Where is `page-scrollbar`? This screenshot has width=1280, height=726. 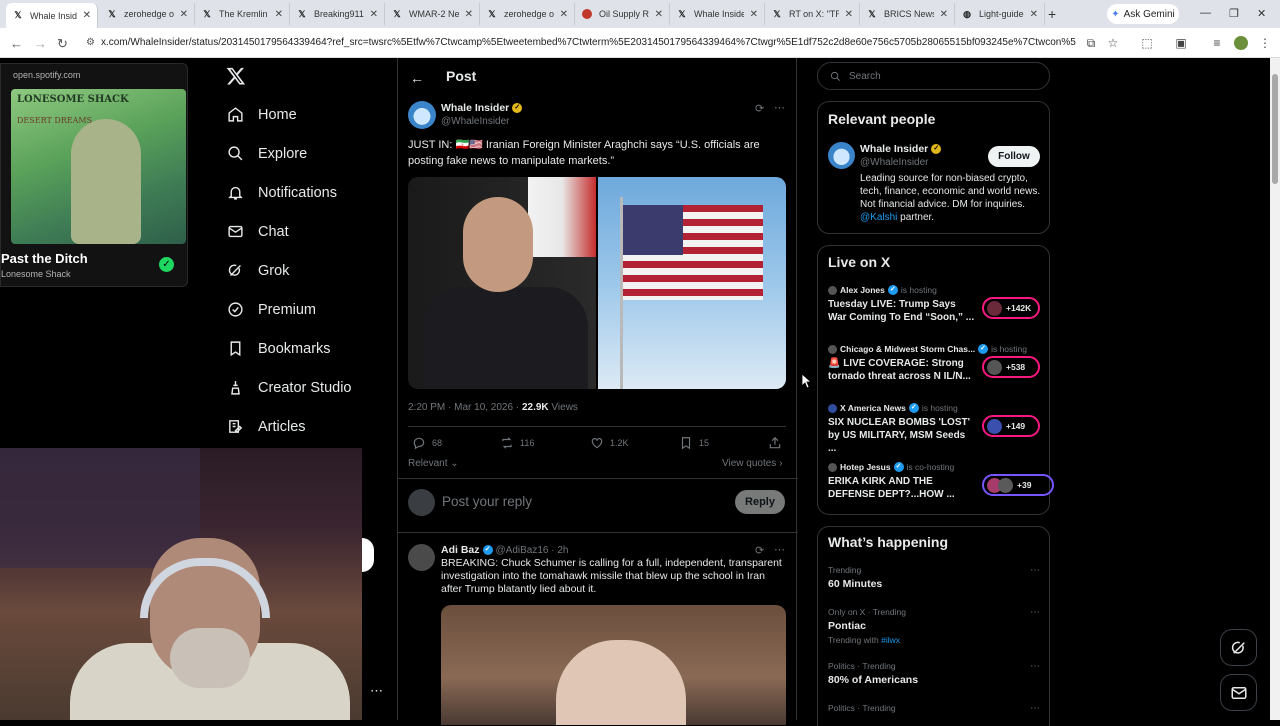 page-scrollbar is located at coordinates (1275, 389).